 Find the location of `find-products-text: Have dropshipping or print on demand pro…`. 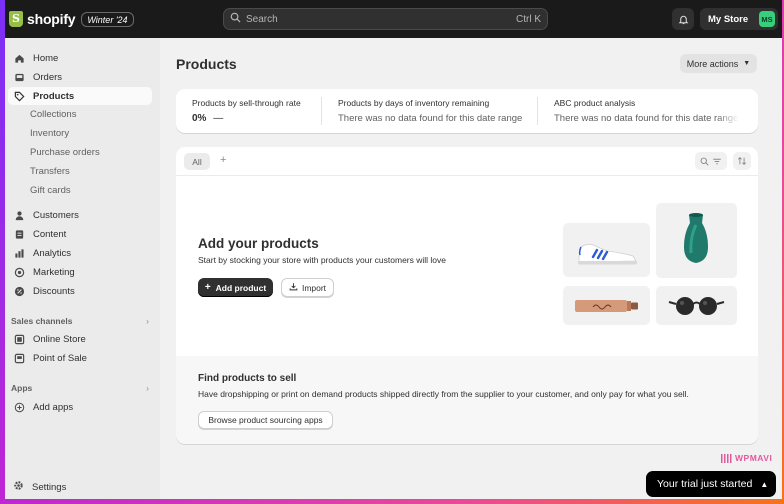

find-products-text: Have dropshipping or print on demand pro… is located at coordinates (443, 394).